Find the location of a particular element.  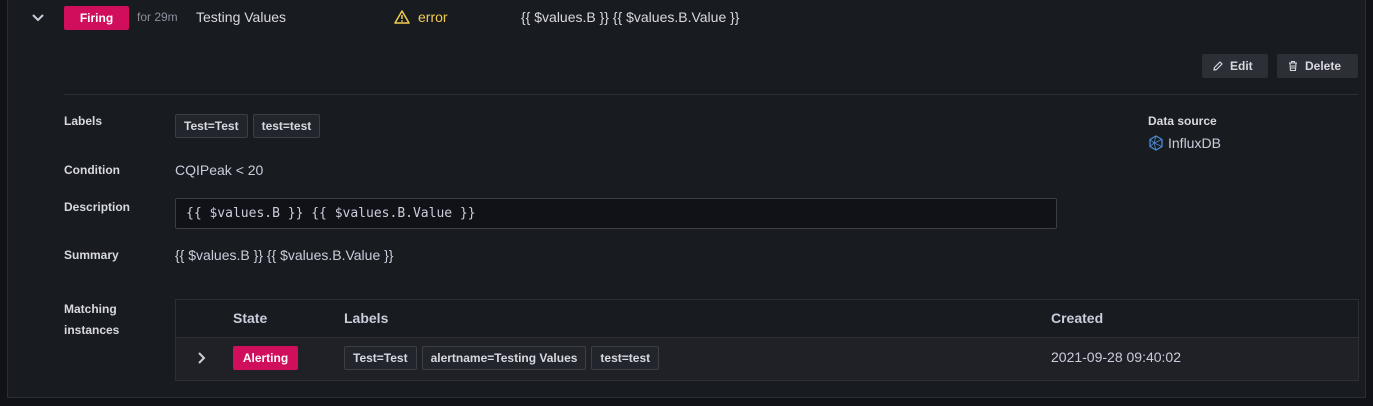

expand-instance-toggle is located at coordinates (201, 358).